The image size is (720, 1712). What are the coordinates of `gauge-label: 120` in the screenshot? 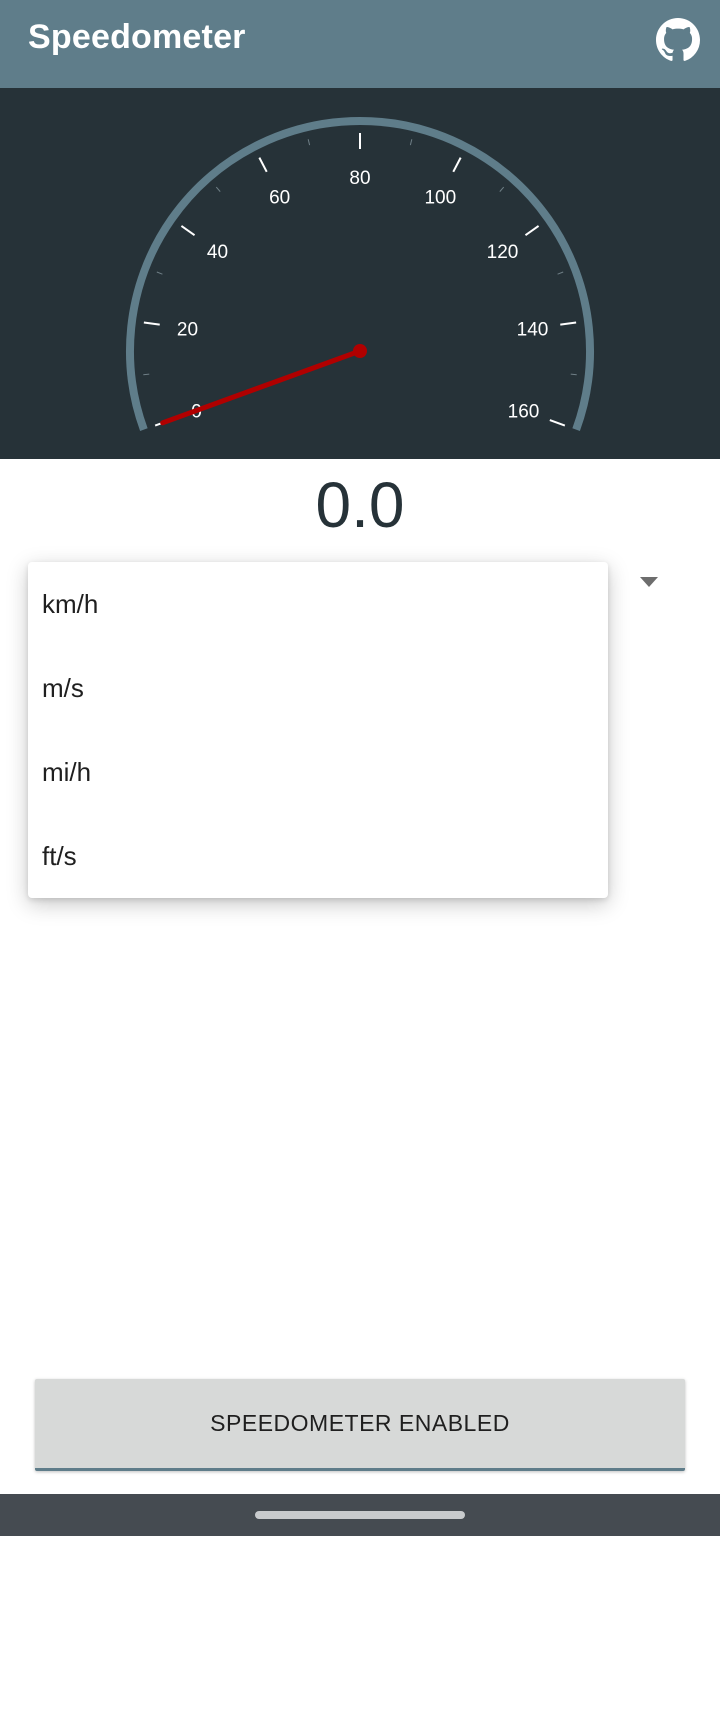 It's located at (503, 252).